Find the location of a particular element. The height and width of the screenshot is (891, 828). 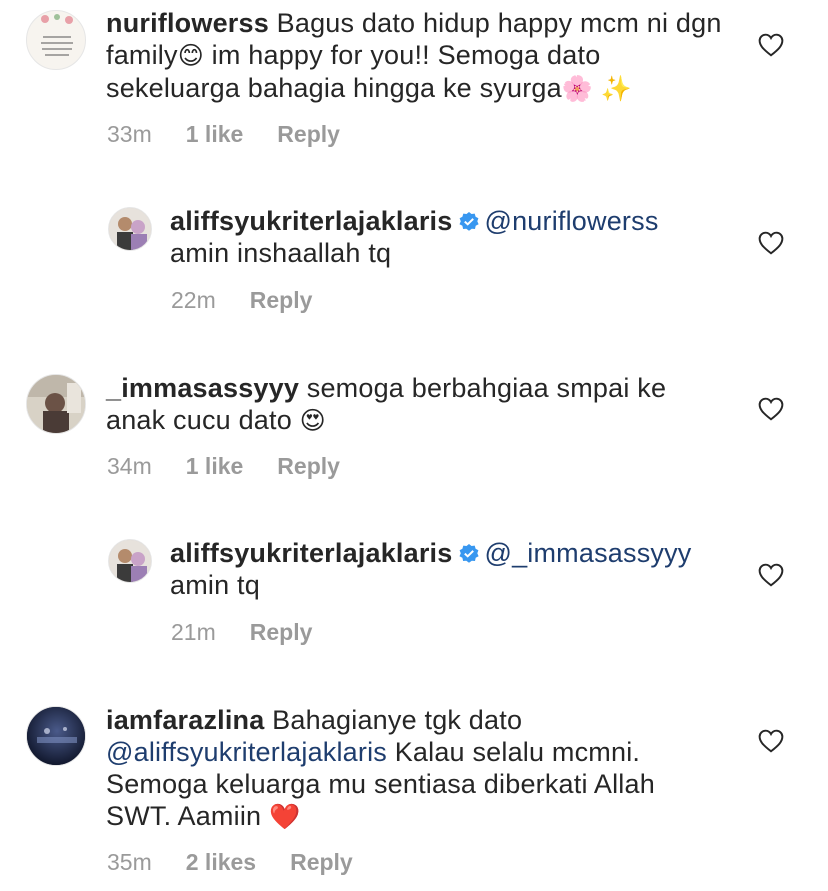

red-heart-emoji-icon: ❤️ is located at coordinates (284, 816).